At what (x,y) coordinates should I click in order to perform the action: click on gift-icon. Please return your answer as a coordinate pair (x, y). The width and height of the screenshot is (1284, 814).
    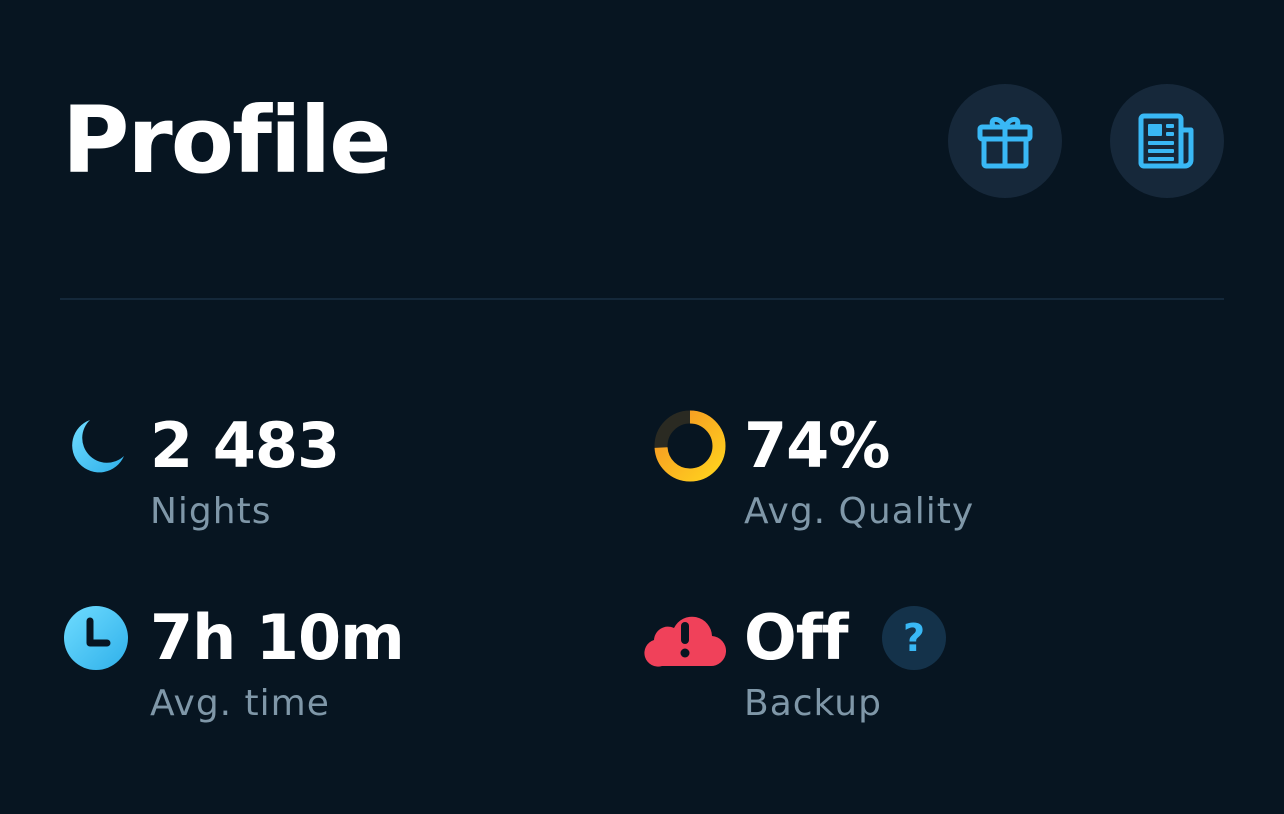
    Looking at the image, I should click on (1005, 142).